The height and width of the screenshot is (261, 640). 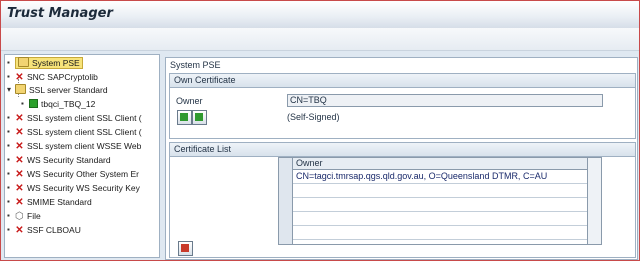 I want to click on tree-item-ws-security-standard: ▪ ✕ WS Security Standard, so click(x=59, y=160).